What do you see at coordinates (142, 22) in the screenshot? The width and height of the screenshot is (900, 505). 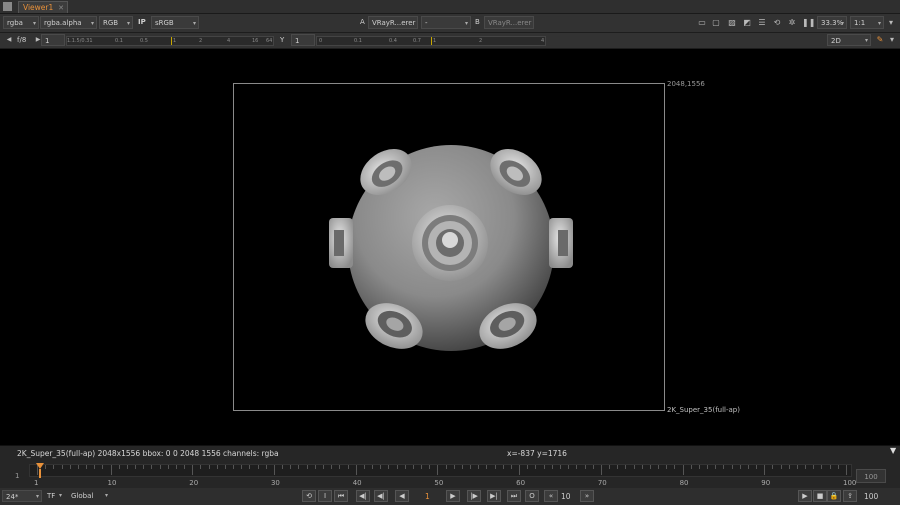 I see `input-process-toggle: IP` at bounding box center [142, 22].